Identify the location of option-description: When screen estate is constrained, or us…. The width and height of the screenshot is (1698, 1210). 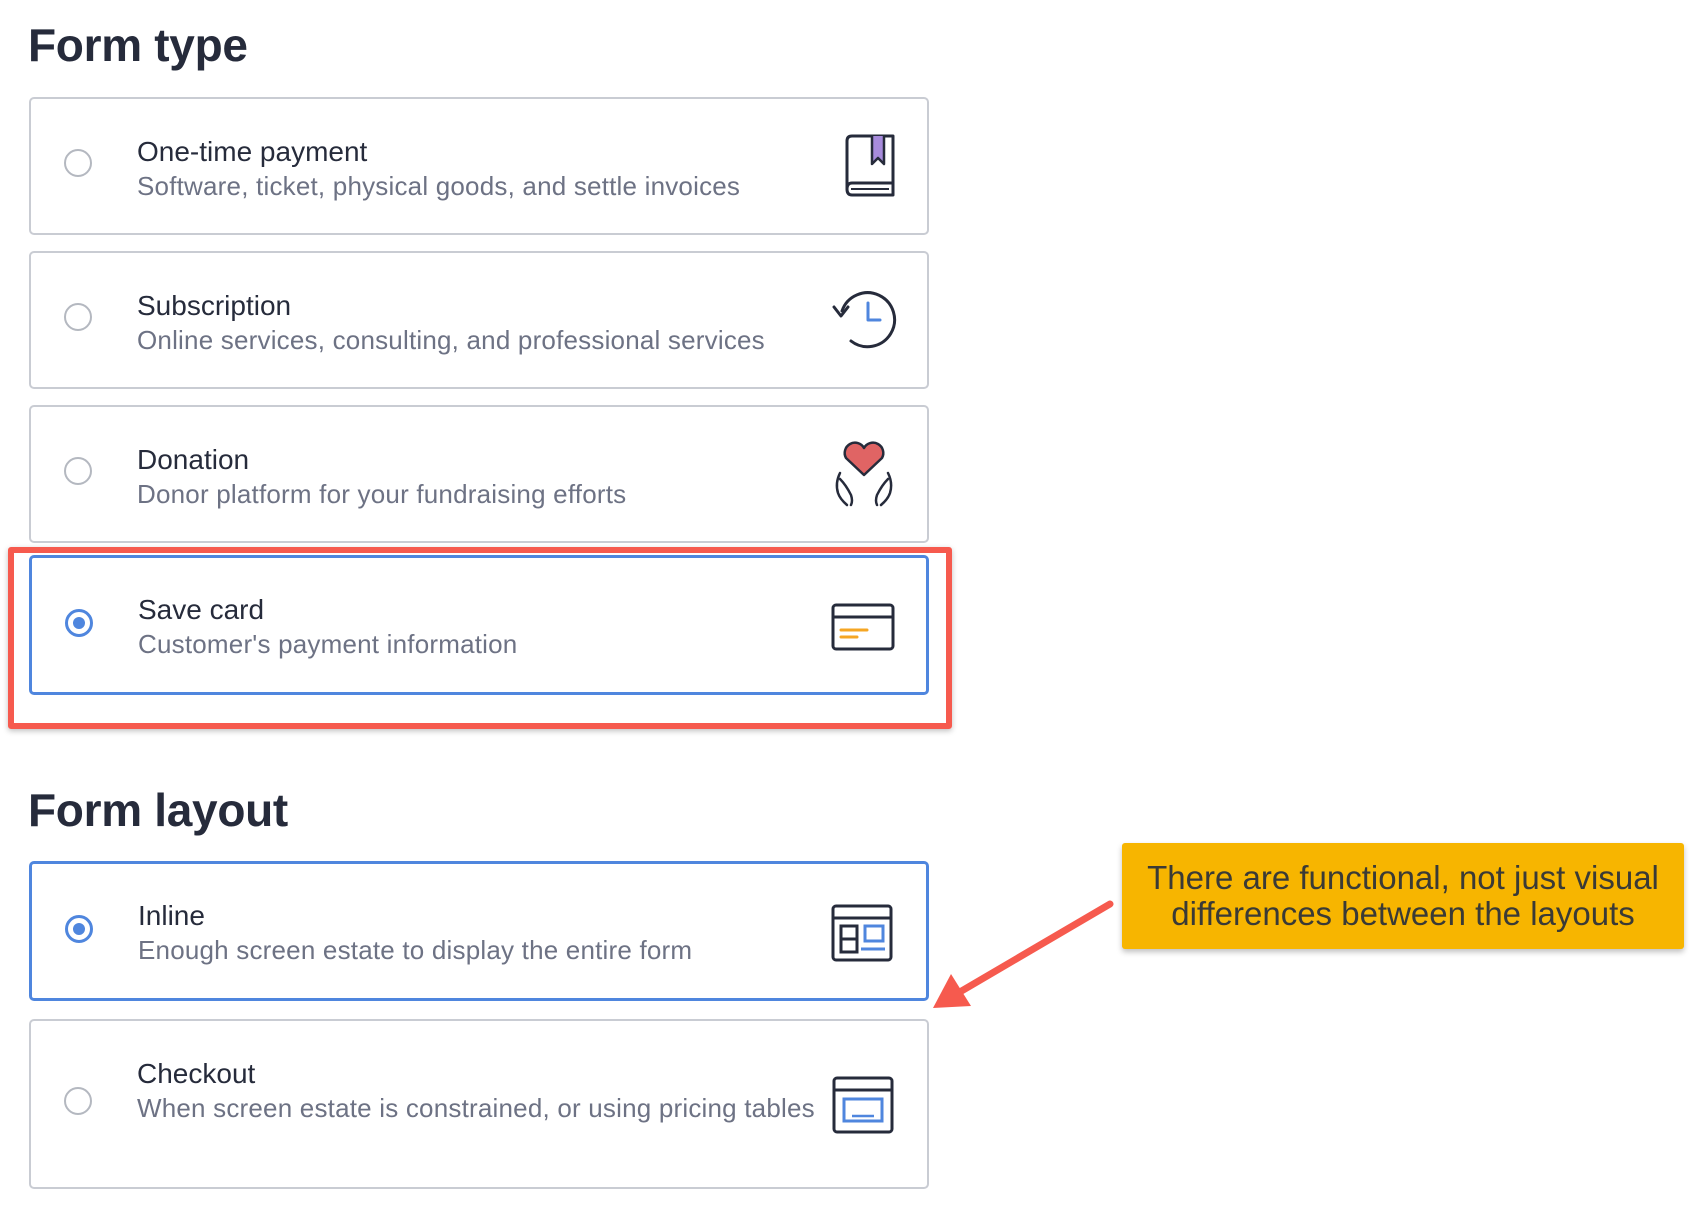
(476, 1108).